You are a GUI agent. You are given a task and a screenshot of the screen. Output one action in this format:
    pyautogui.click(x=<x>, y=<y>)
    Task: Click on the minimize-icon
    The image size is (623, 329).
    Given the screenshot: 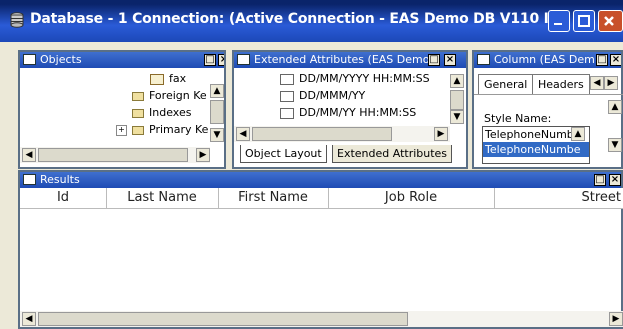 What is the action you would take?
    pyautogui.click(x=558, y=24)
    